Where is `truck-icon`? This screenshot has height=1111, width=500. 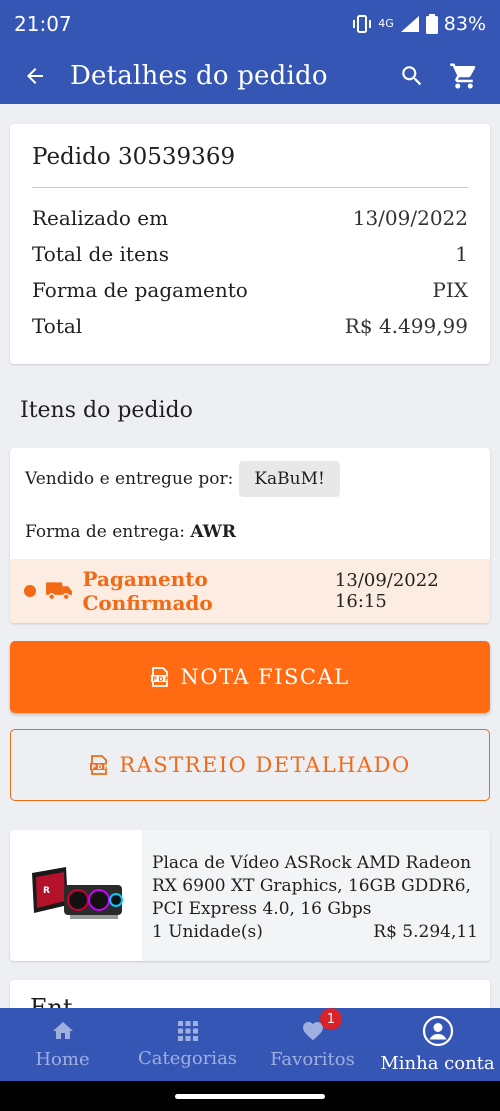
truck-icon is located at coordinates (58, 591).